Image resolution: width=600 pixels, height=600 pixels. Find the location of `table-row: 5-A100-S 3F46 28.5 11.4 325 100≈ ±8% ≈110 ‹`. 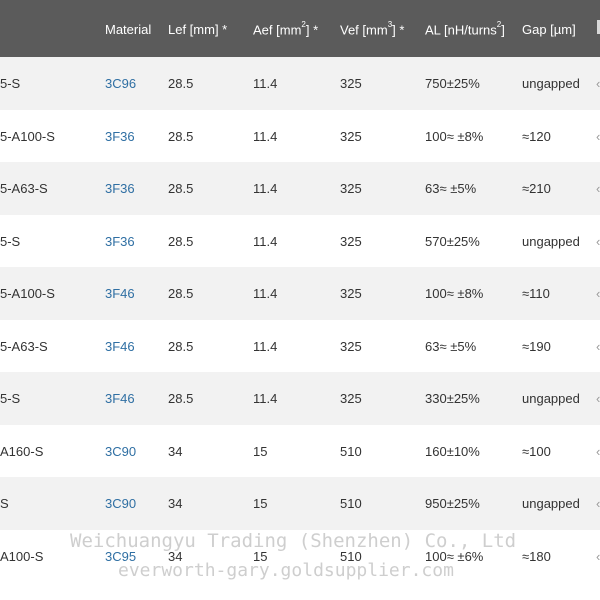

table-row: 5-A100-S 3F46 28.5 11.4 325 100≈ ±8% ≈110 ‹ is located at coordinates (300, 293).